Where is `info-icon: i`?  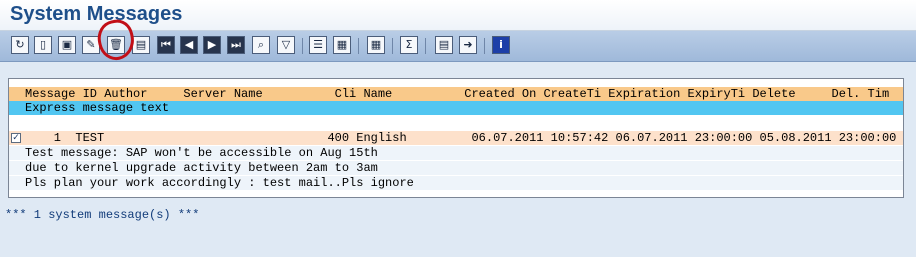 info-icon: i is located at coordinates (501, 45).